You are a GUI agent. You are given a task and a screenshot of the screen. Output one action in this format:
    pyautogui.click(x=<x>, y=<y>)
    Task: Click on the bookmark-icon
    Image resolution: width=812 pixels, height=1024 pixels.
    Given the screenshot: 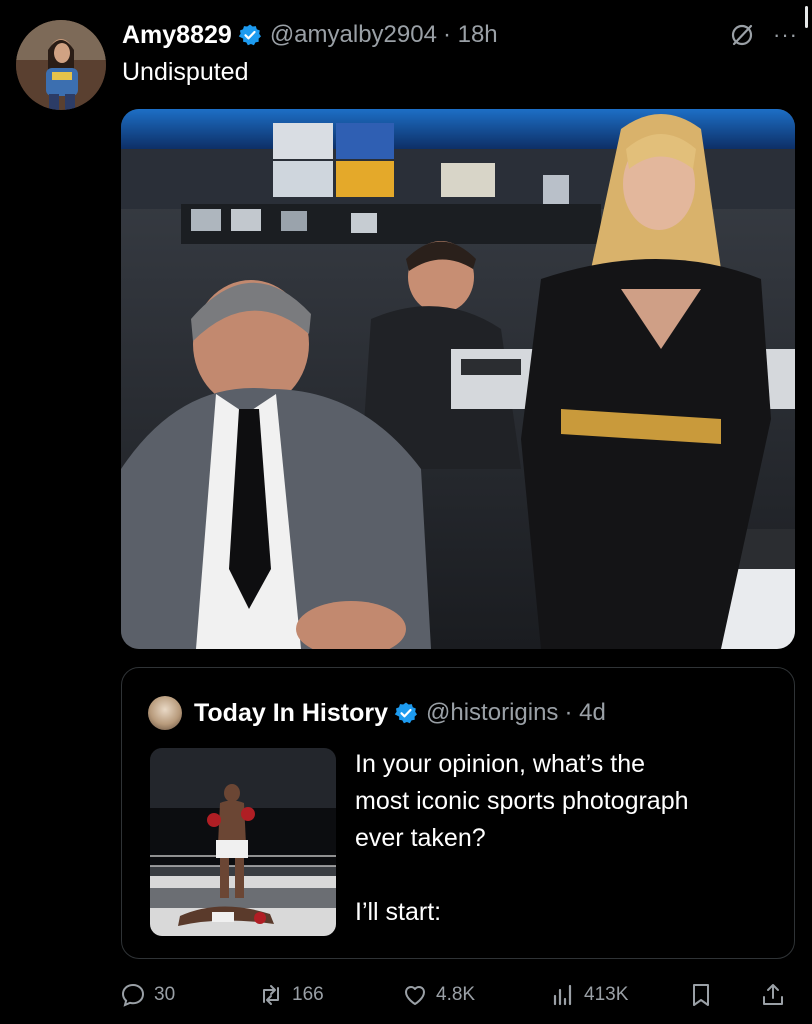 What is the action you would take?
    pyautogui.click(x=701, y=995)
    